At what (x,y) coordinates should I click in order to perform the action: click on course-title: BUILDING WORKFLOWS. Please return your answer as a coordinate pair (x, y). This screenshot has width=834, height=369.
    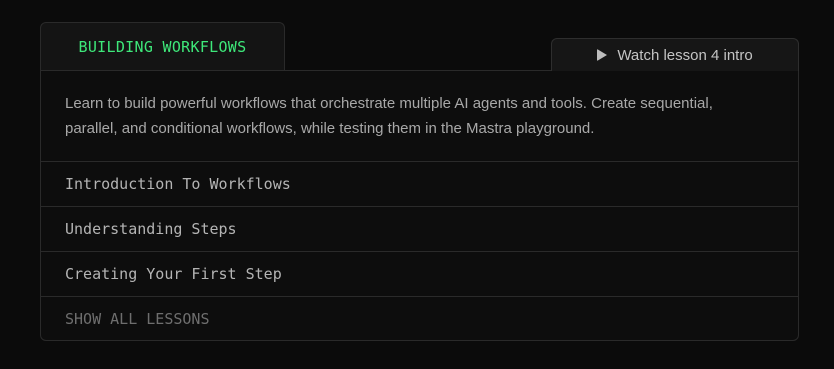
    Looking at the image, I should click on (162, 46).